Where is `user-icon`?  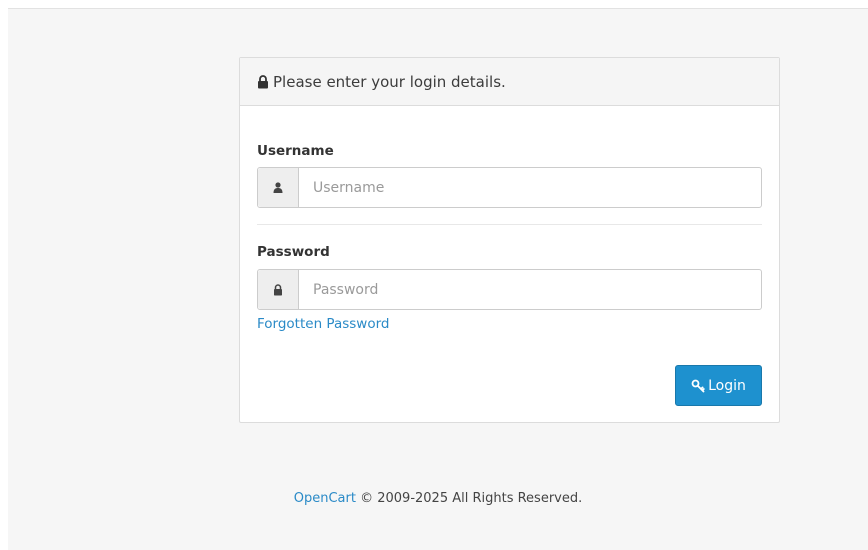
user-icon is located at coordinates (278, 187).